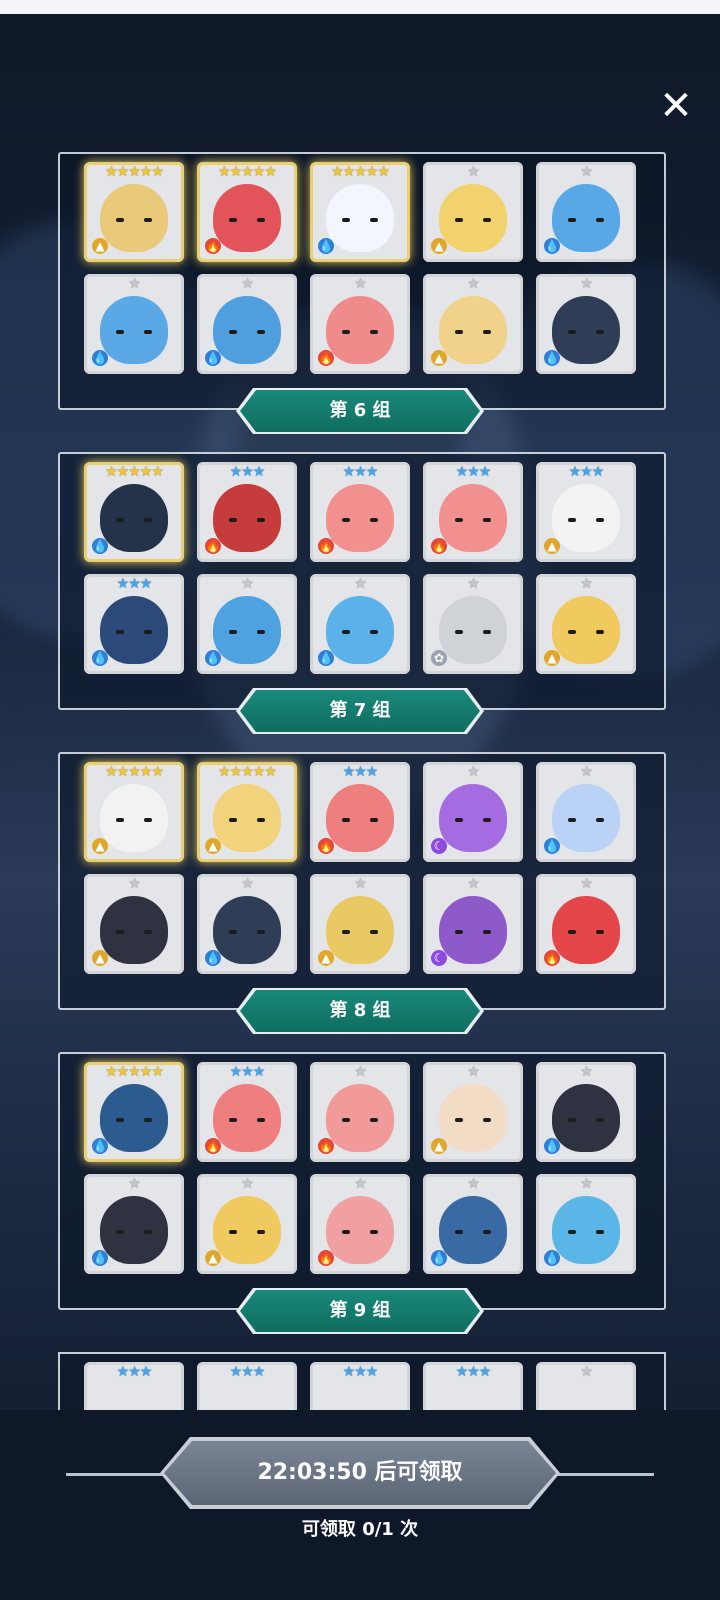 The image size is (720, 1600). I want to click on hero-card: ★ ✿, so click(473, 624).